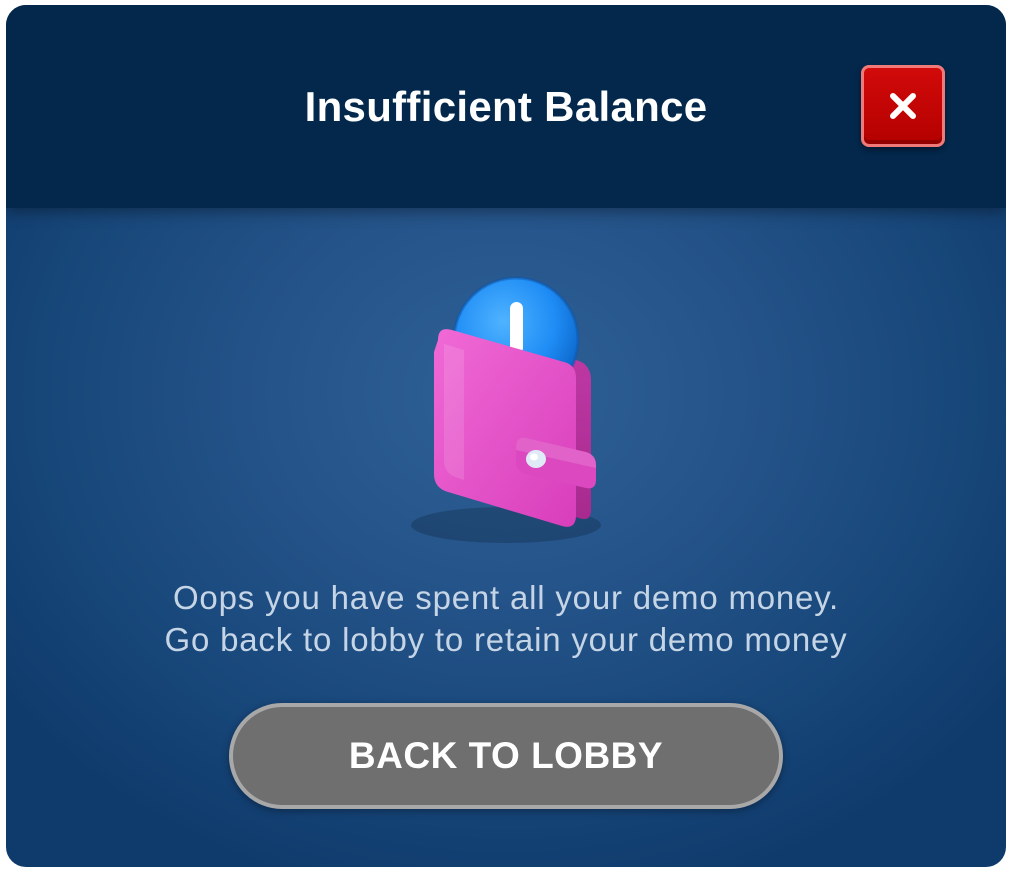 The image size is (1012, 872). I want to click on dialog-title: Insufficient Balance, so click(506, 106).